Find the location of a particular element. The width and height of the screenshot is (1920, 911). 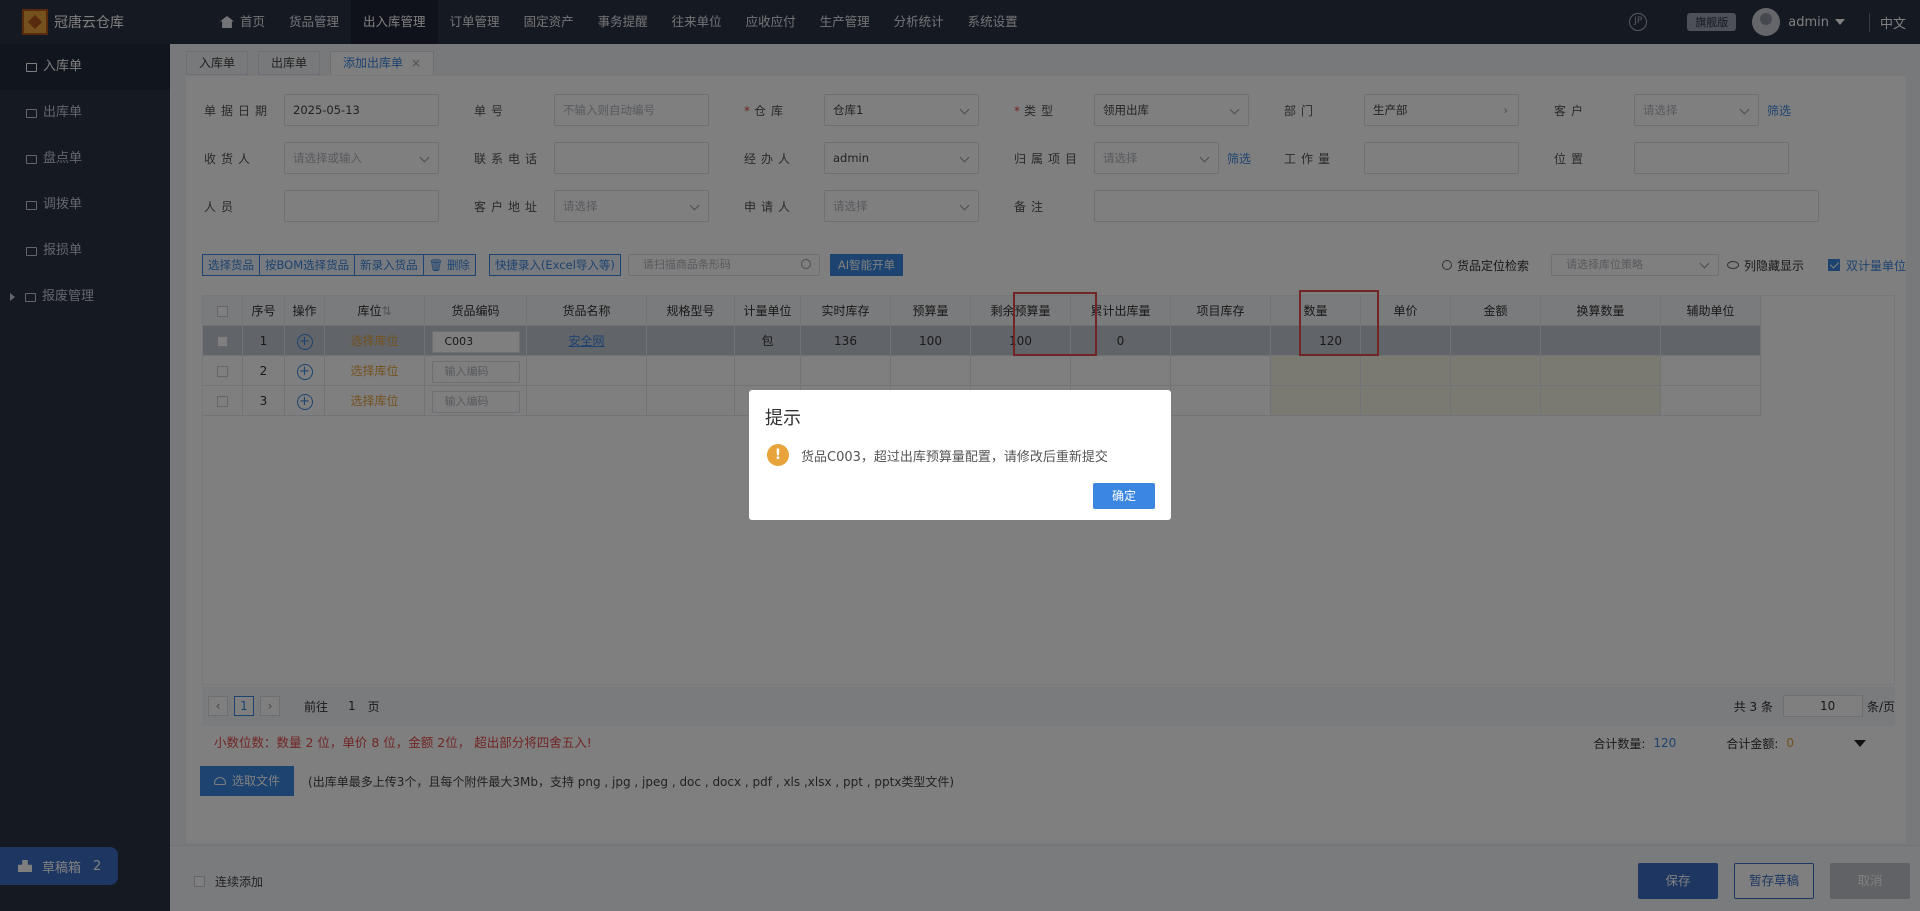

dialog-title: 提示 is located at coordinates (783, 418).